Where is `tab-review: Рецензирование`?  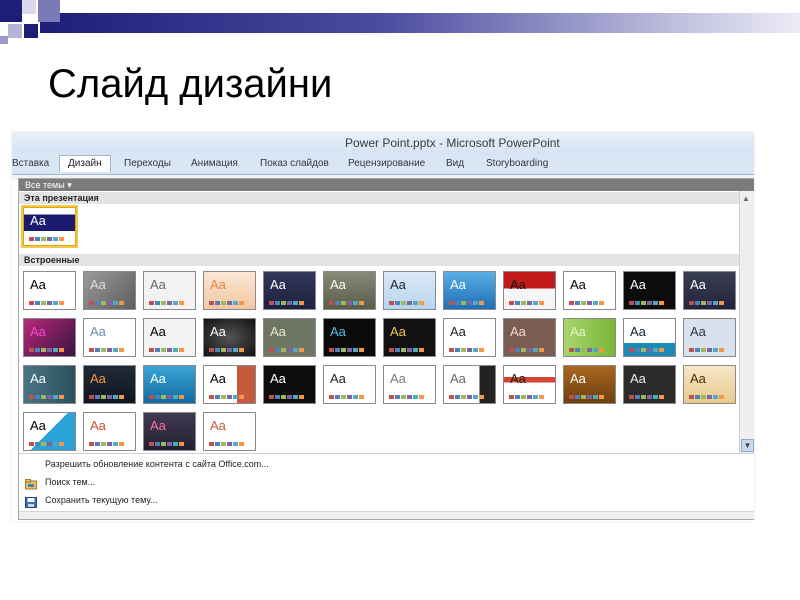
tab-review: Рецензирование is located at coordinates (386, 163).